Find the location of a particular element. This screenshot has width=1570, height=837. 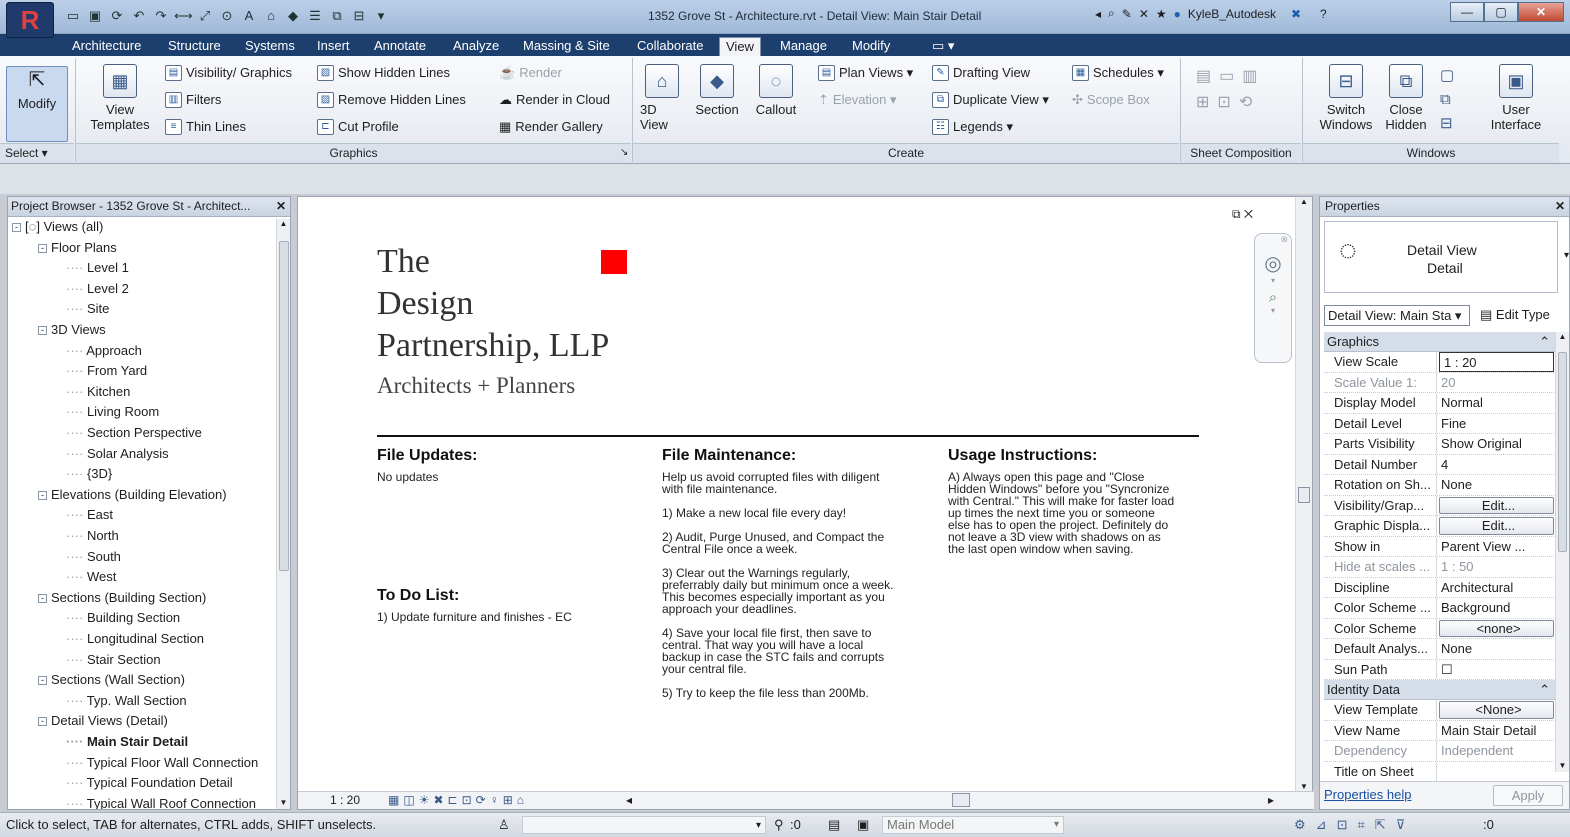

user-interface-button: ▣ User Interface is located at coordinates (1516, 98).